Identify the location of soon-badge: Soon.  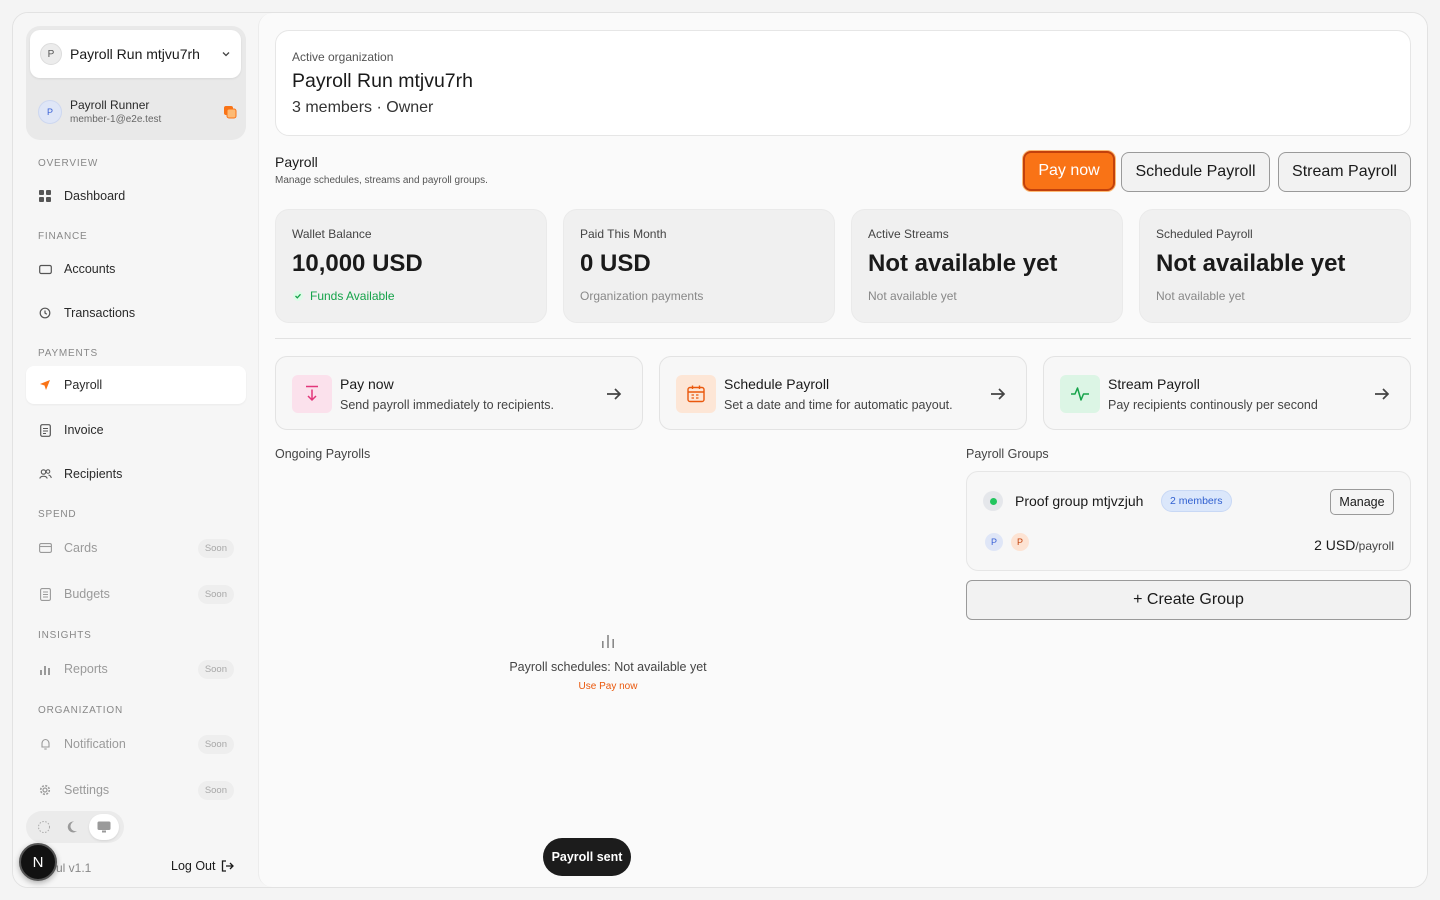
(215, 548).